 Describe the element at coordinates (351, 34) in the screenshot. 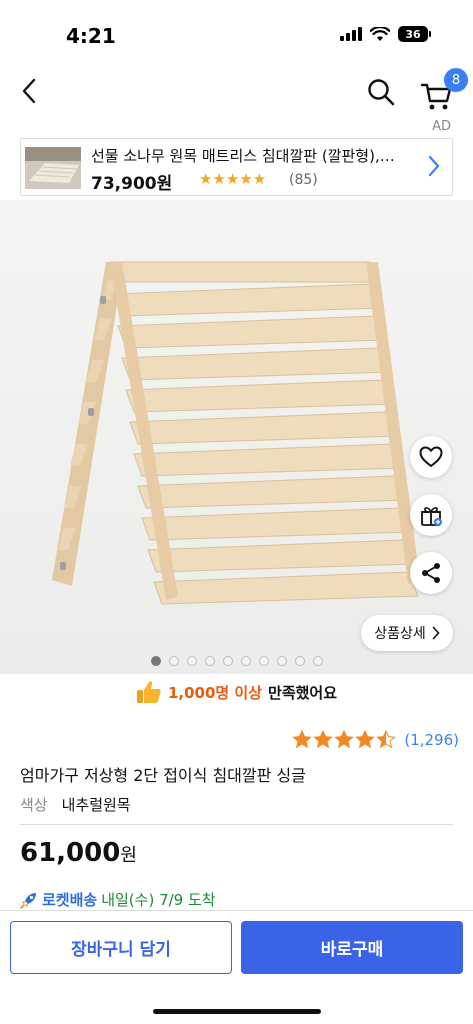

I see `cellular-signal-icon` at that location.